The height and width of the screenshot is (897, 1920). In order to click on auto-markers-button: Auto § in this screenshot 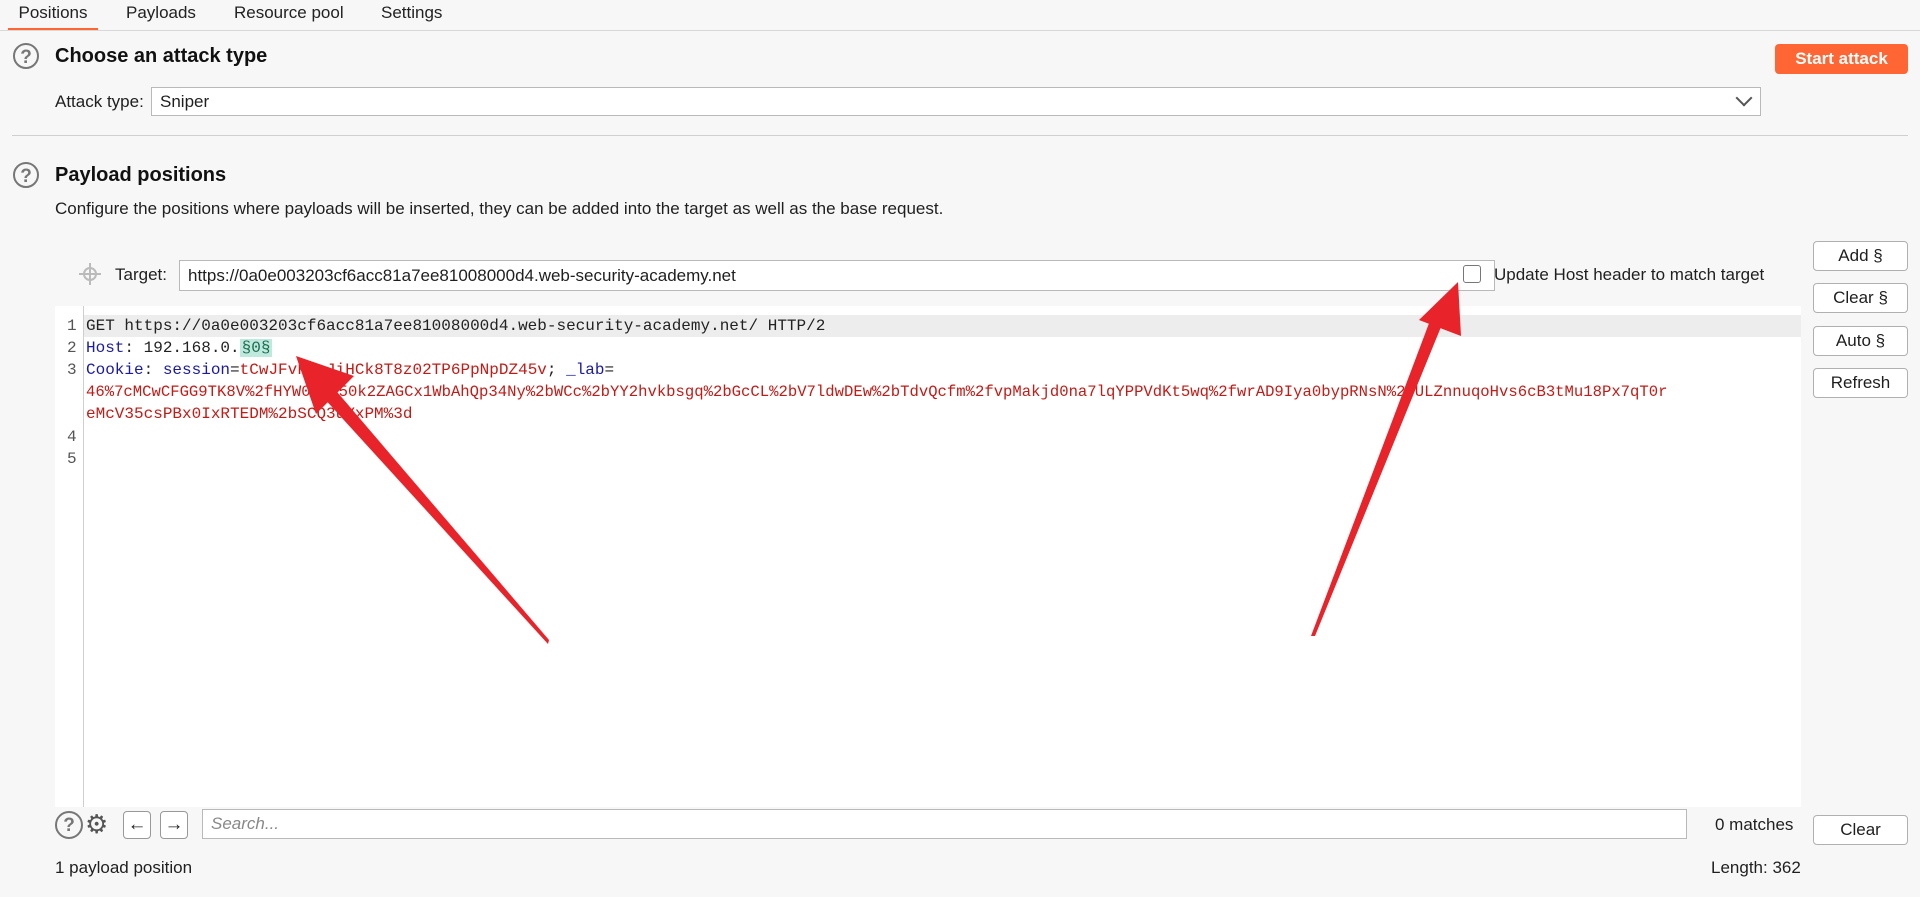, I will do `click(1860, 341)`.